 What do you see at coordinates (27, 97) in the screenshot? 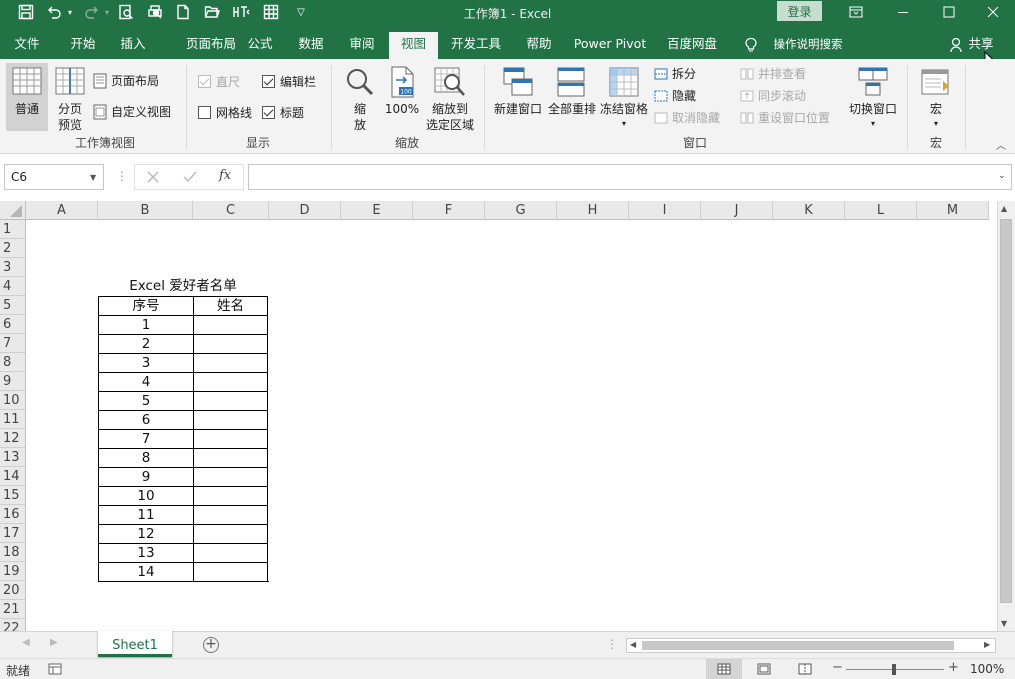
I see `normal-view-button: 普通` at bounding box center [27, 97].